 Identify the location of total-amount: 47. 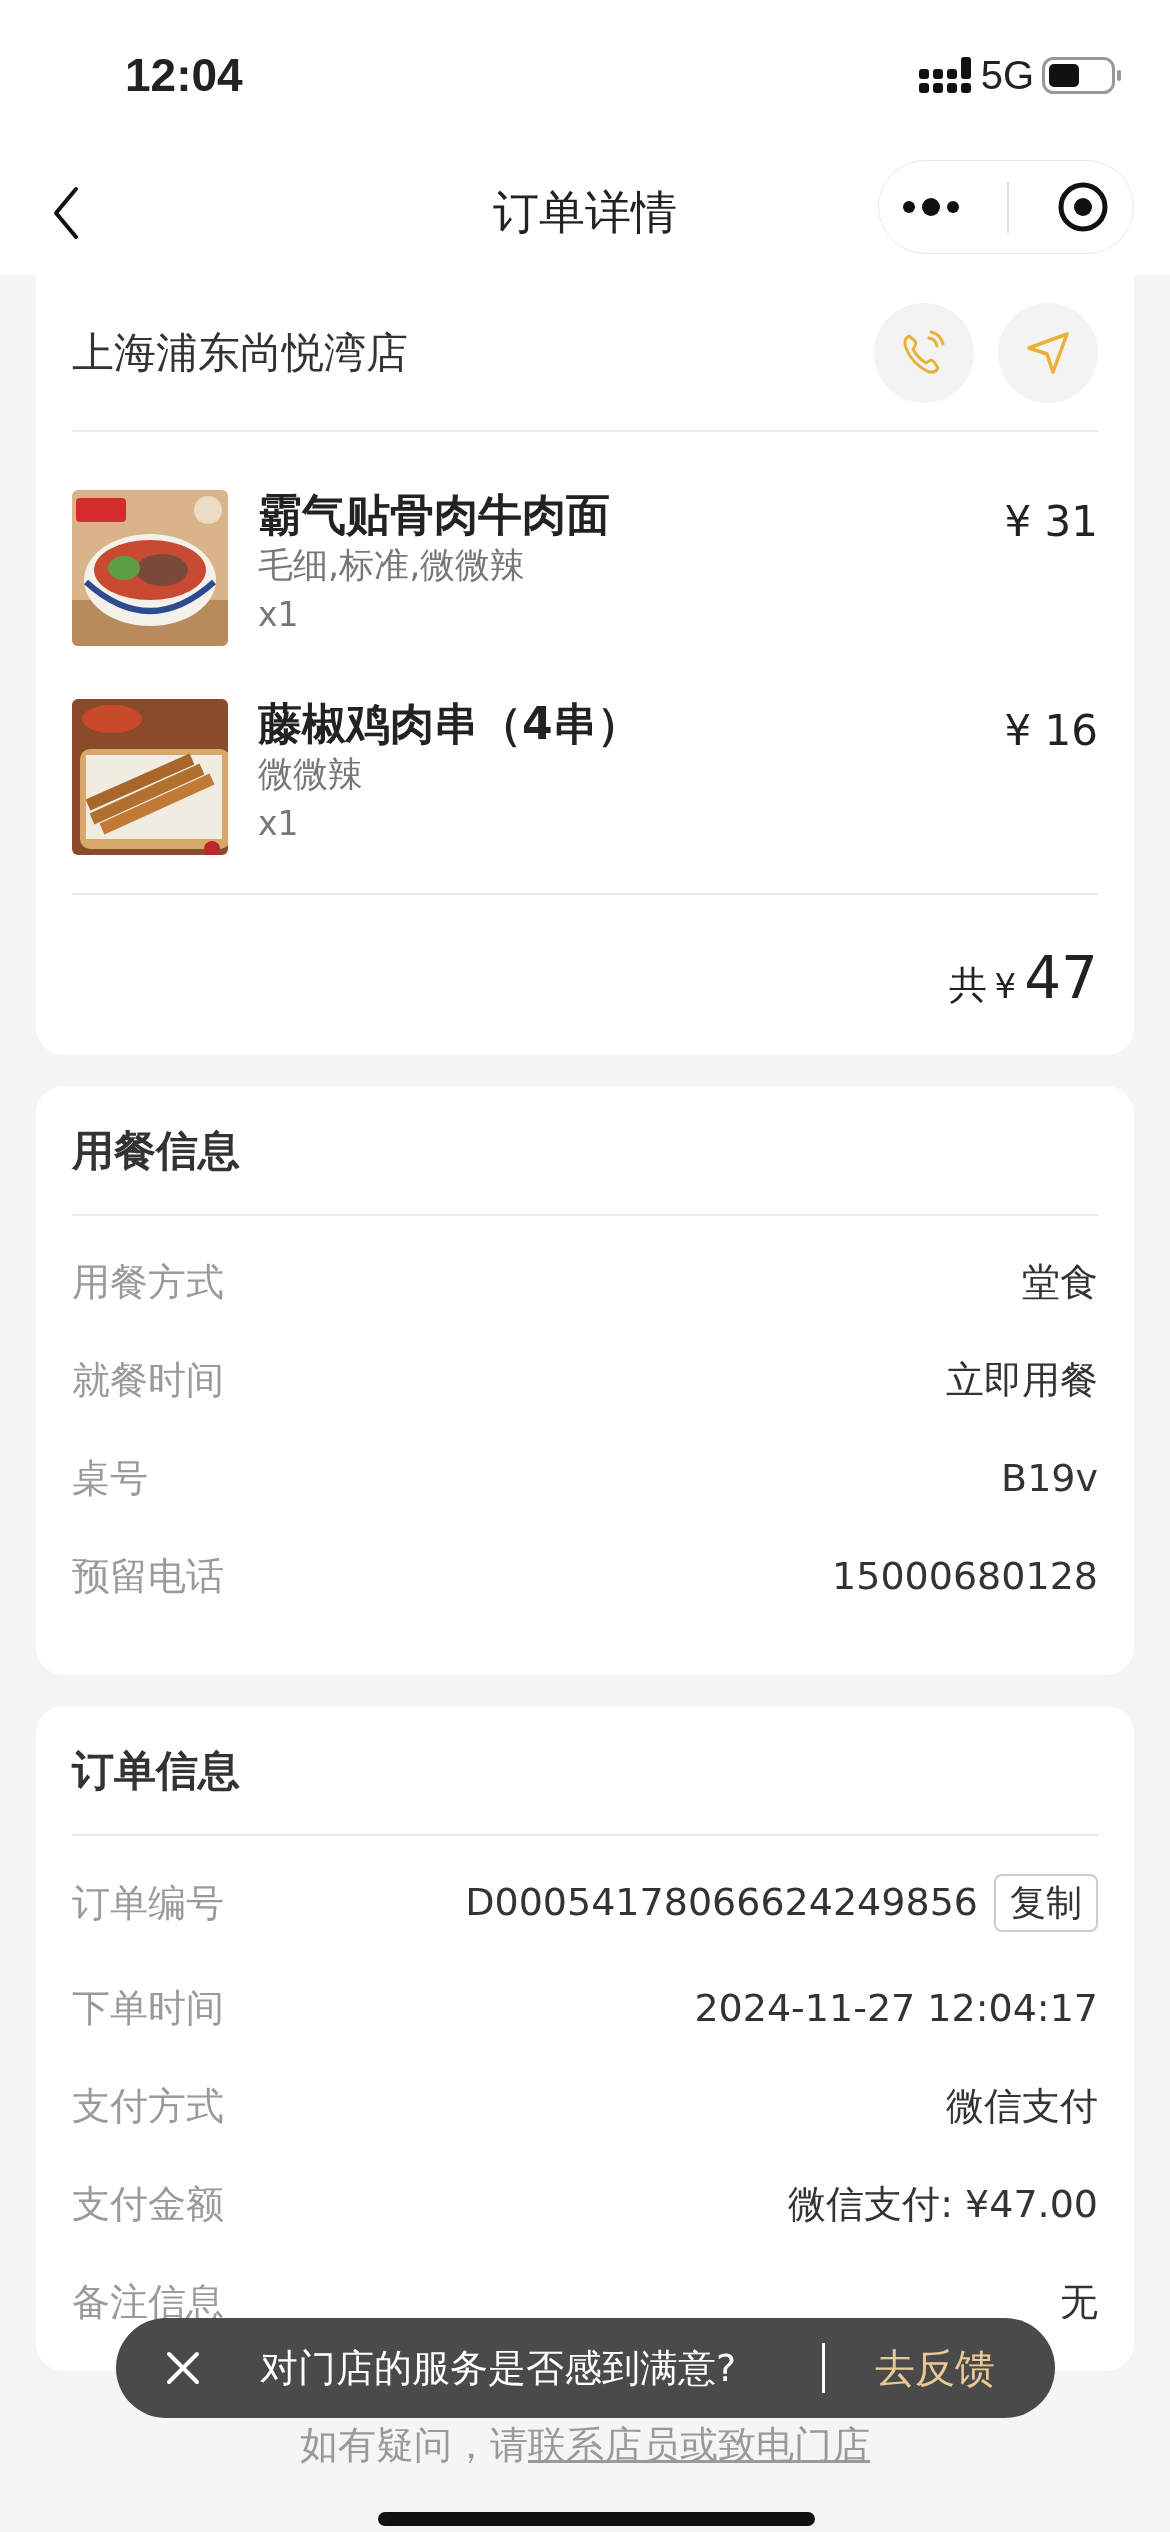
(1061, 978).